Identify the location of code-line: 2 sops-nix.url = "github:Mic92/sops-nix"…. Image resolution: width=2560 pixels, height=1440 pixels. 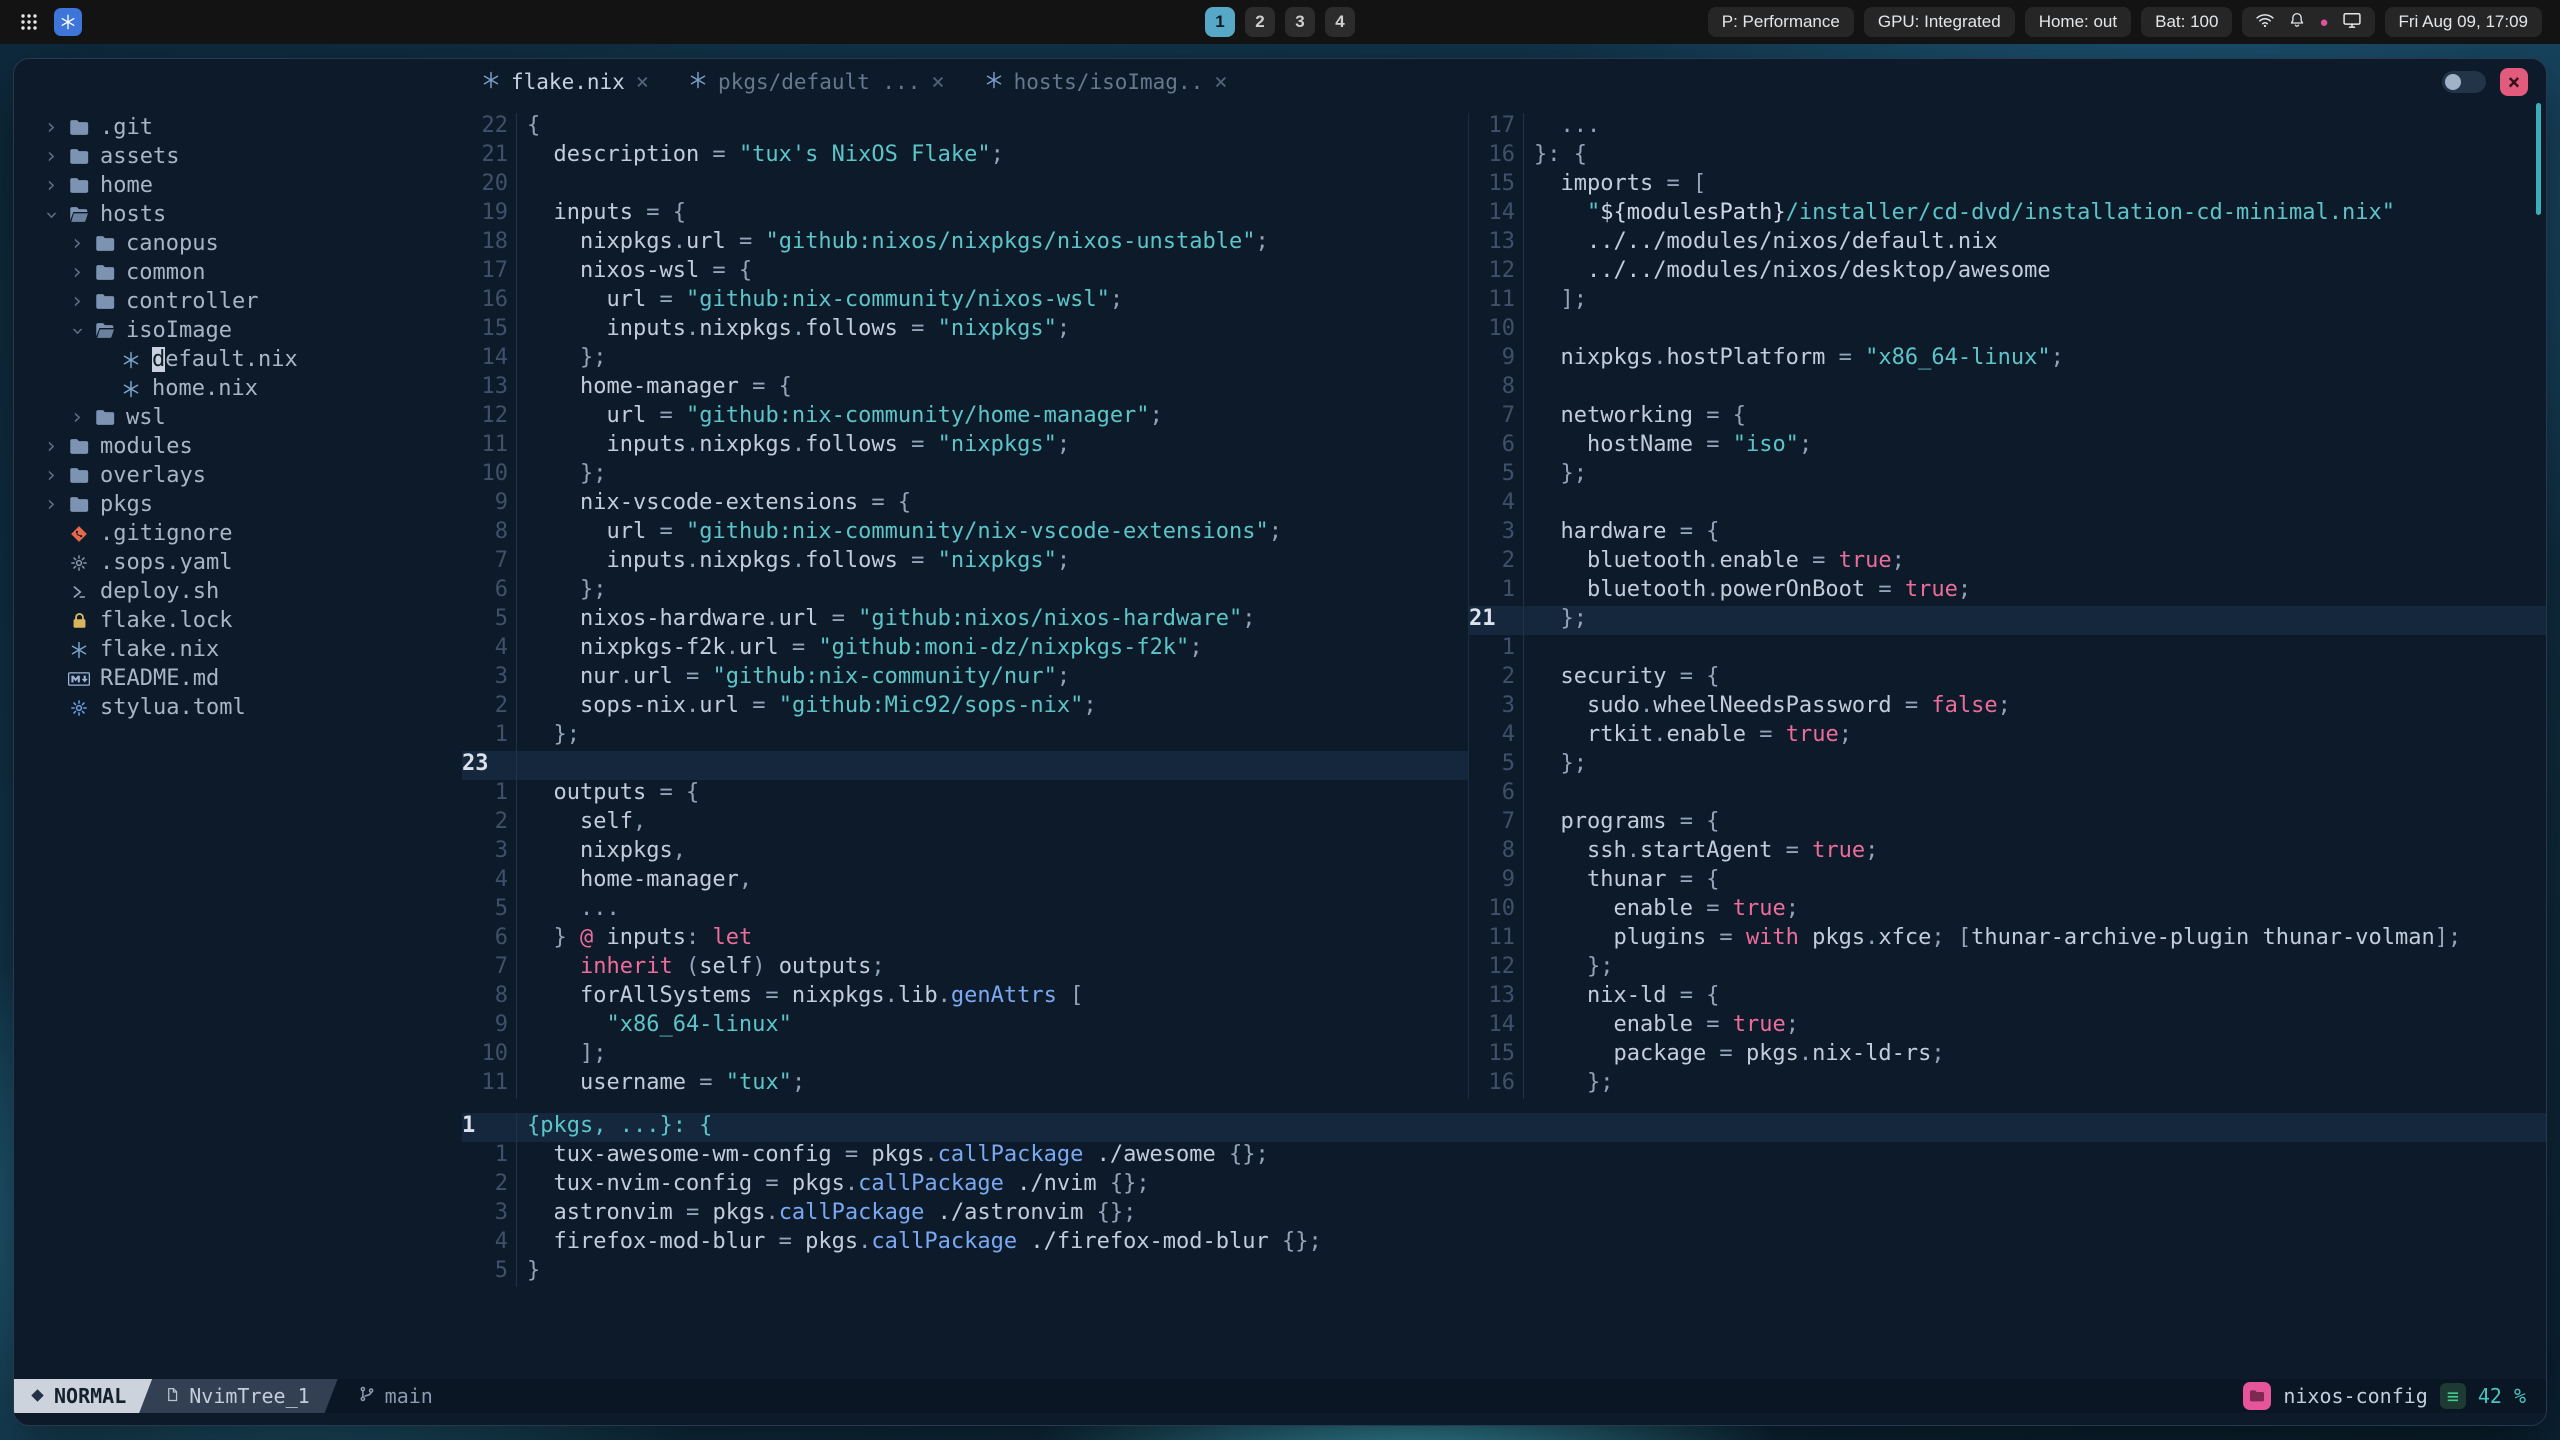
(965, 707).